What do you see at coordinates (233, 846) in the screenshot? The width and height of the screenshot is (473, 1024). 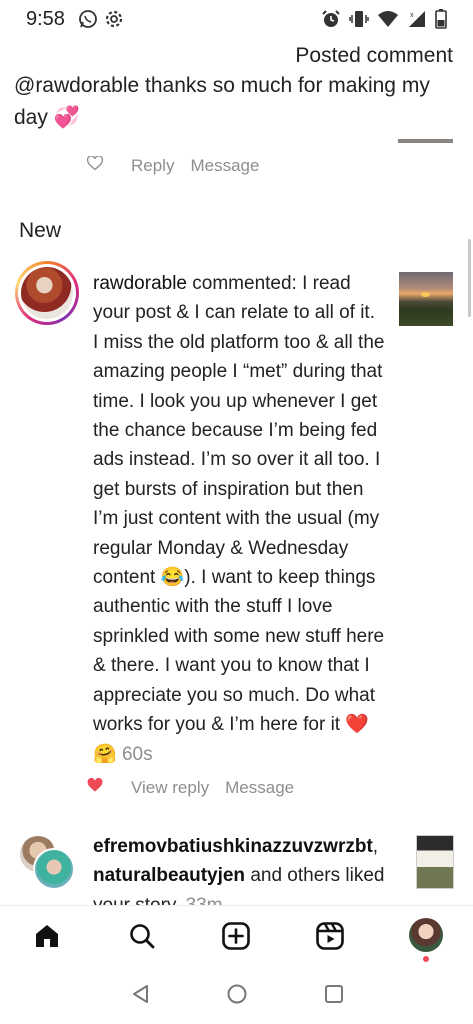 I see `liker-username: efremovbatiushkinazzuvzwrzbt` at bounding box center [233, 846].